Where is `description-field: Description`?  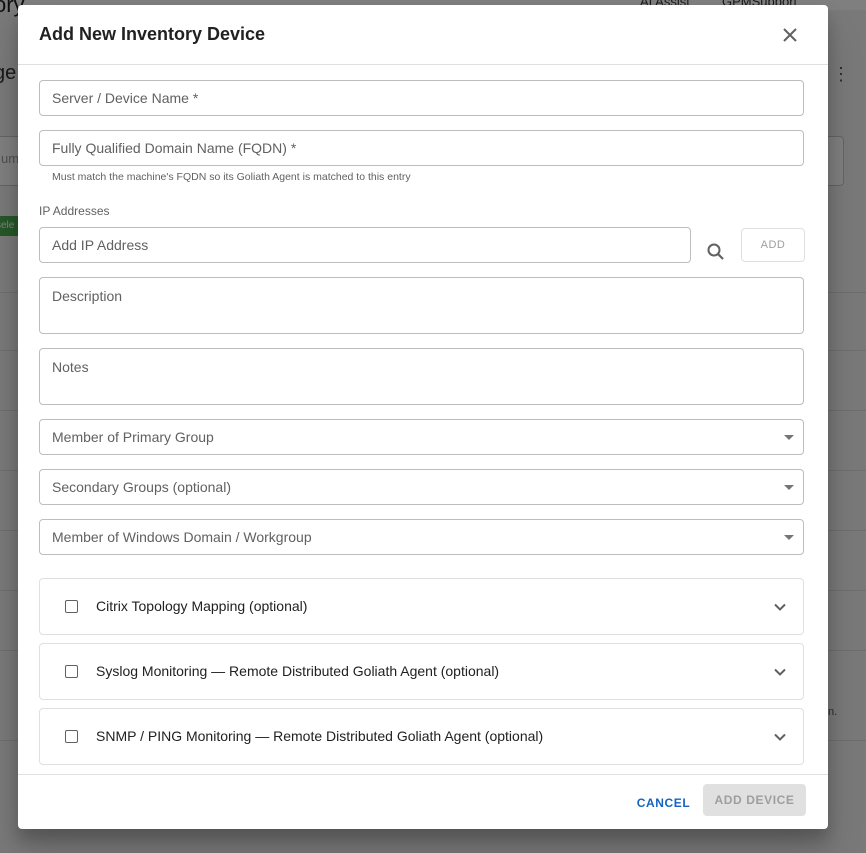
description-field: Description is located at coordinates (421, 305).